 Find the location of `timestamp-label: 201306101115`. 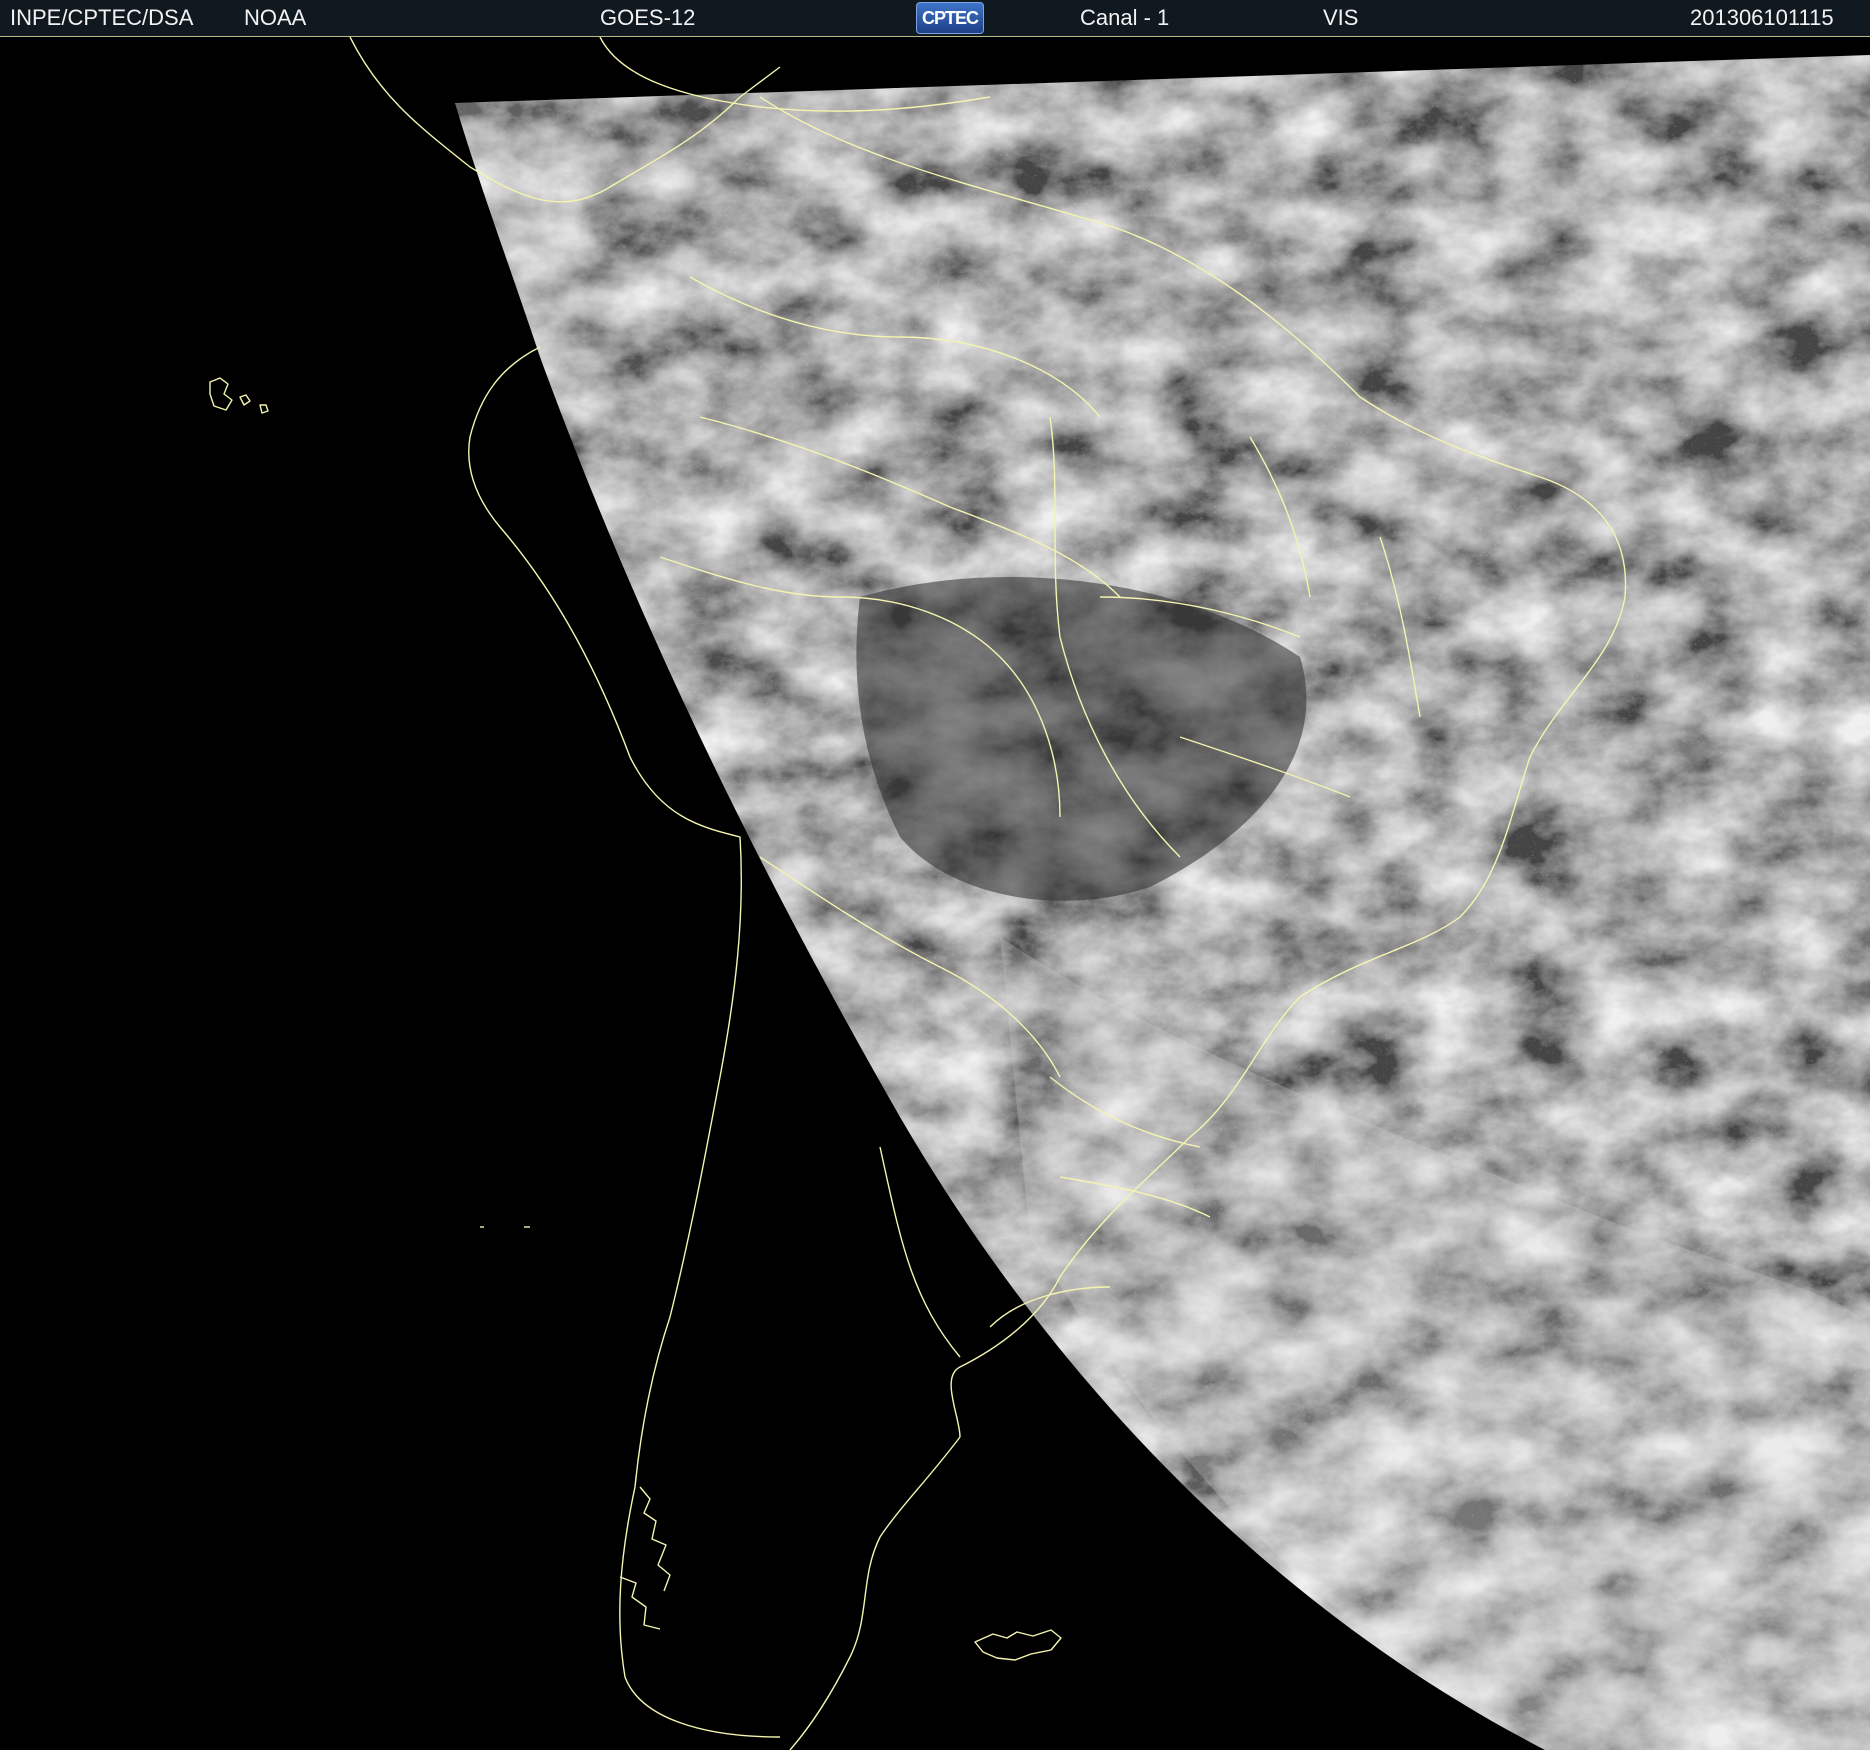

timestamp-label: 201306101115 is located at coordinates (1762, 17).